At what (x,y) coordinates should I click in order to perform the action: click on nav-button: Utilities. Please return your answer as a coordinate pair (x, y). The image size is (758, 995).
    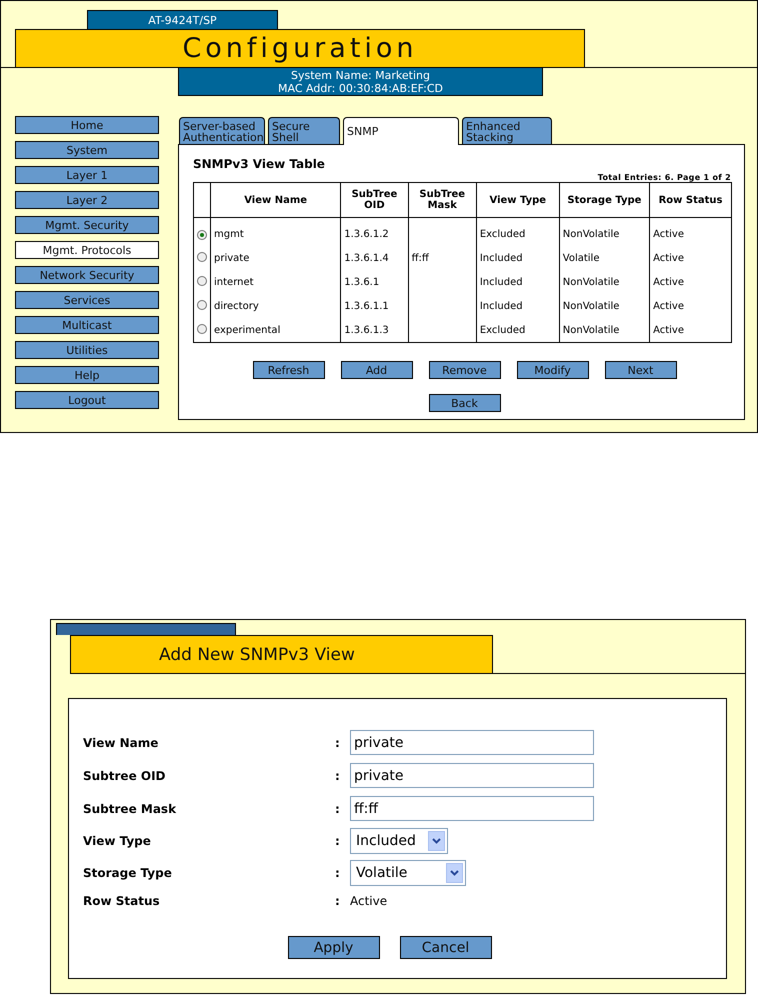
    Looking at the image, I should click on (87, 350).